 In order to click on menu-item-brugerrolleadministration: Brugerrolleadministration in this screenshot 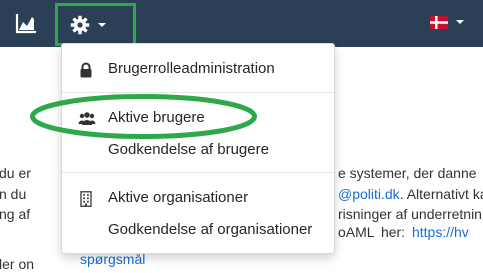, I will do `click(198, 69)`.